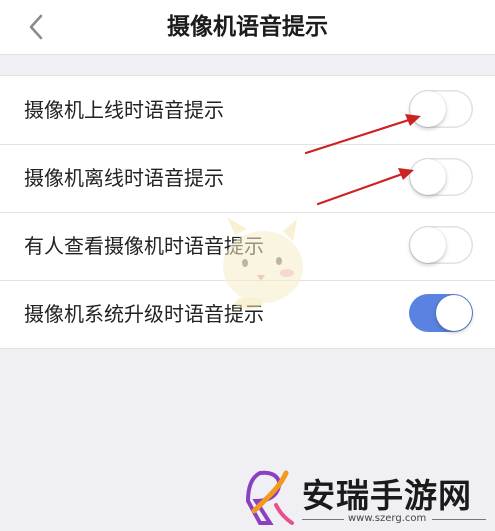 Image resolution: width=495 pixels, height=531 pixels. Describe the element at coordinates (144, 314) in the screenshot. I see `setting-label: 摄像机系统升级时语音提示` at that location.